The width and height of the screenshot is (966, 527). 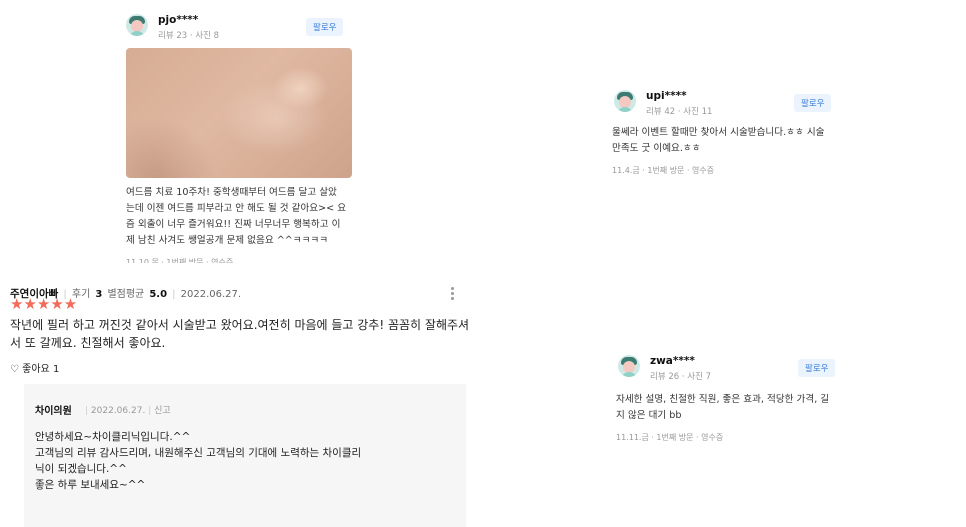 What do you see at coordinates (14, 369) in the screenshot?
I see `heart-icon: ♡` at bounding box center [14, 369].